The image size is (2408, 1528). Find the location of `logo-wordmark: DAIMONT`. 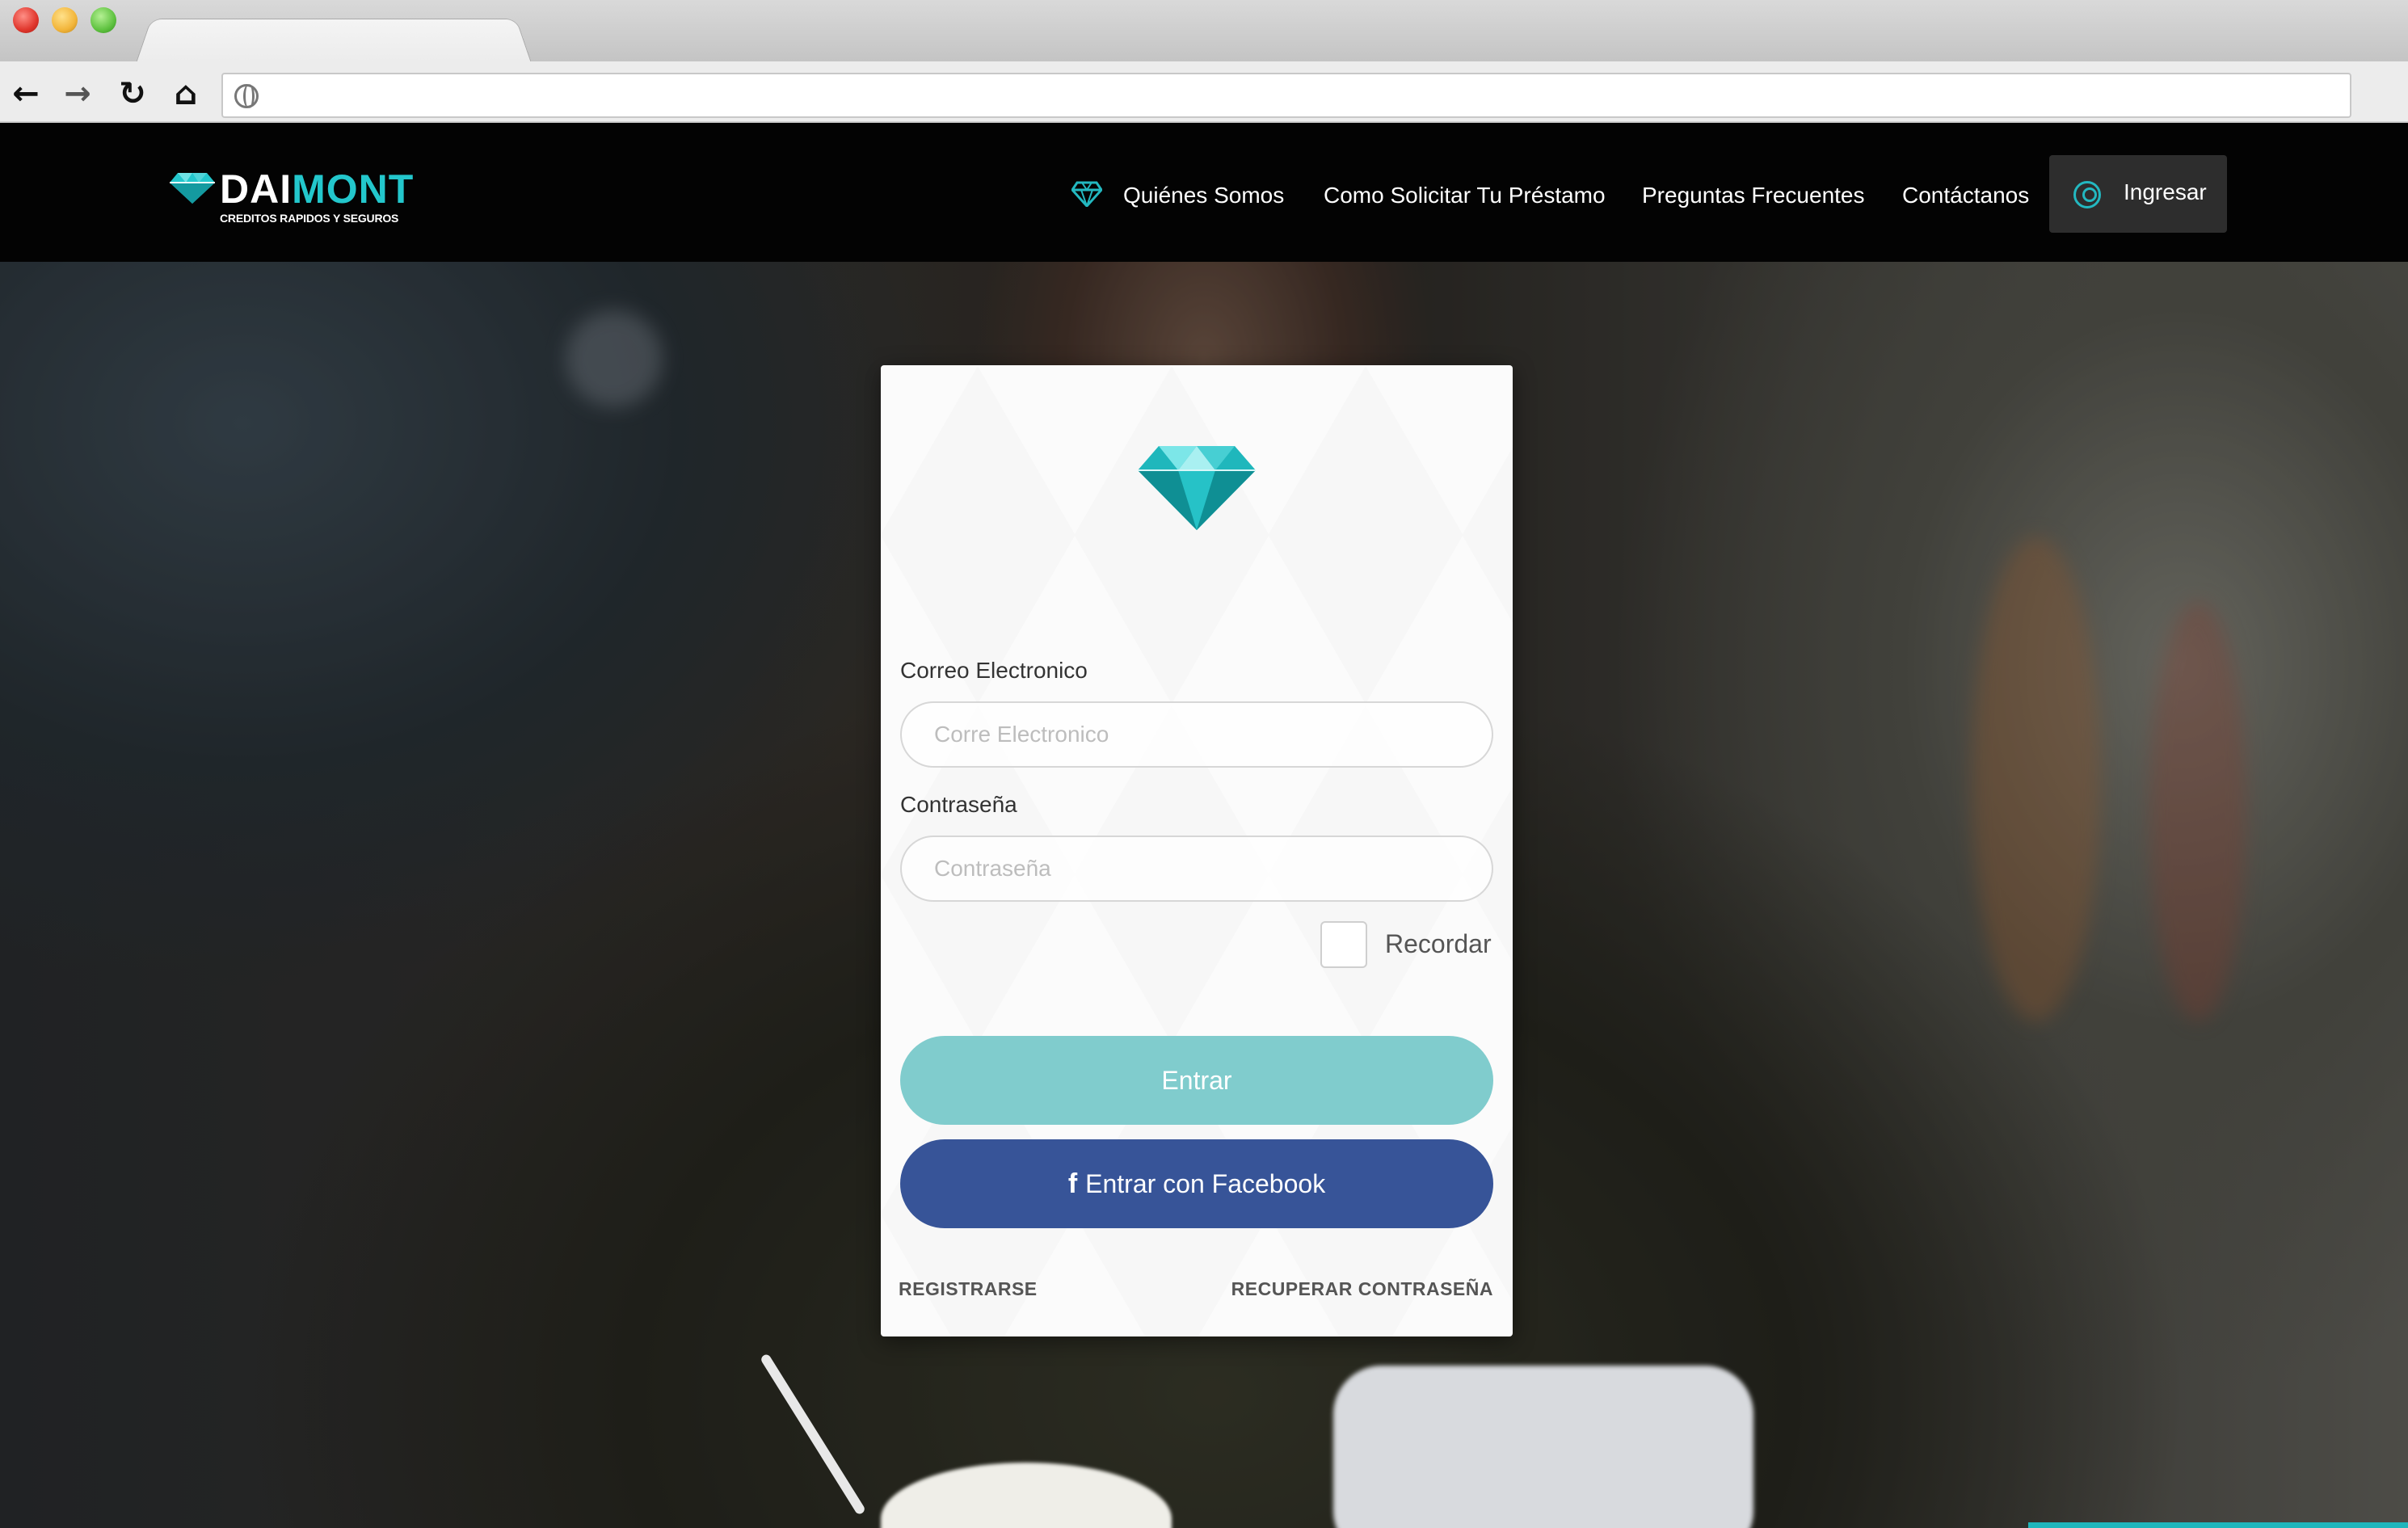

logo-wordmark: DAIMONT is located at coordinates (317, 189).